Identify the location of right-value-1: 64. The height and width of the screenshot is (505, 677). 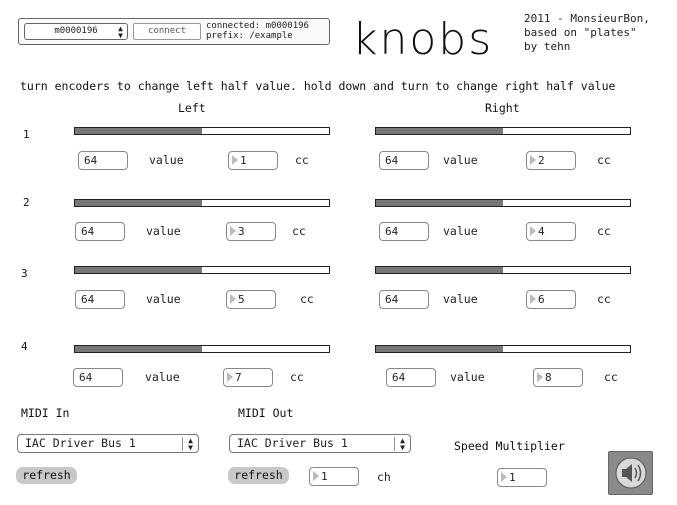
(404, 160).